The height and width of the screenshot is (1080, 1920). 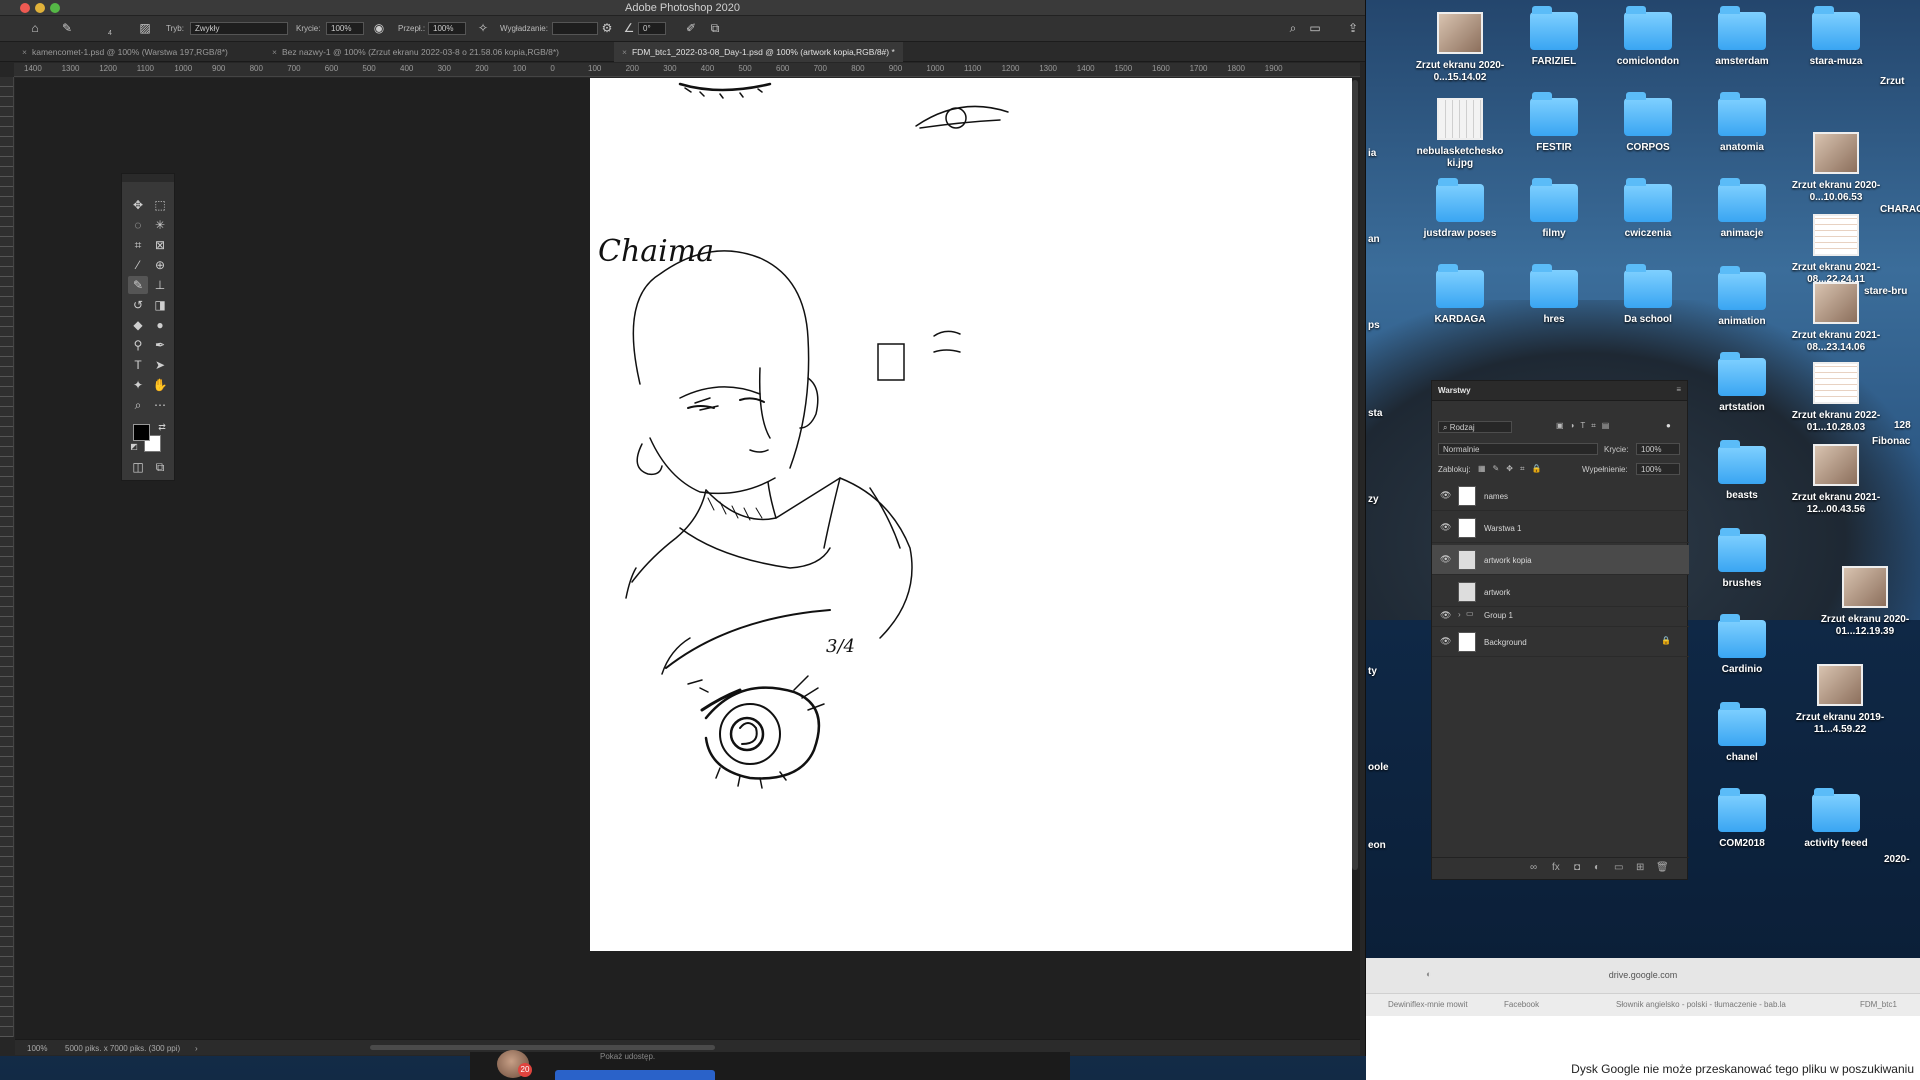 What do you see at coordinates (160, 345) in the screenshot?
I see `pen-tool-icon: ✒` at bounding box center [160, 345].